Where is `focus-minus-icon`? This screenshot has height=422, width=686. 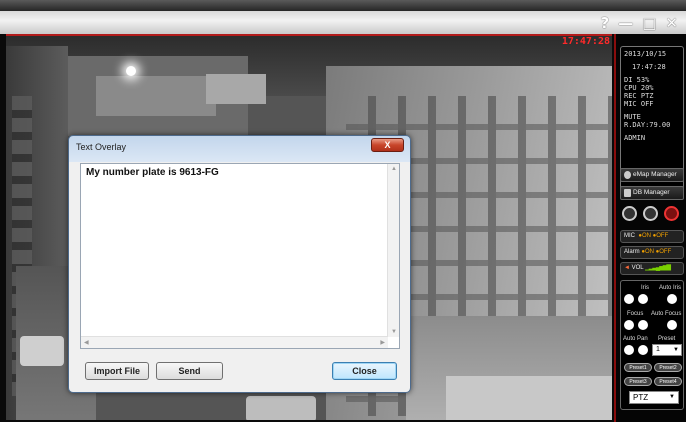
focus-minus-icon is located at coordinates (643, 325).